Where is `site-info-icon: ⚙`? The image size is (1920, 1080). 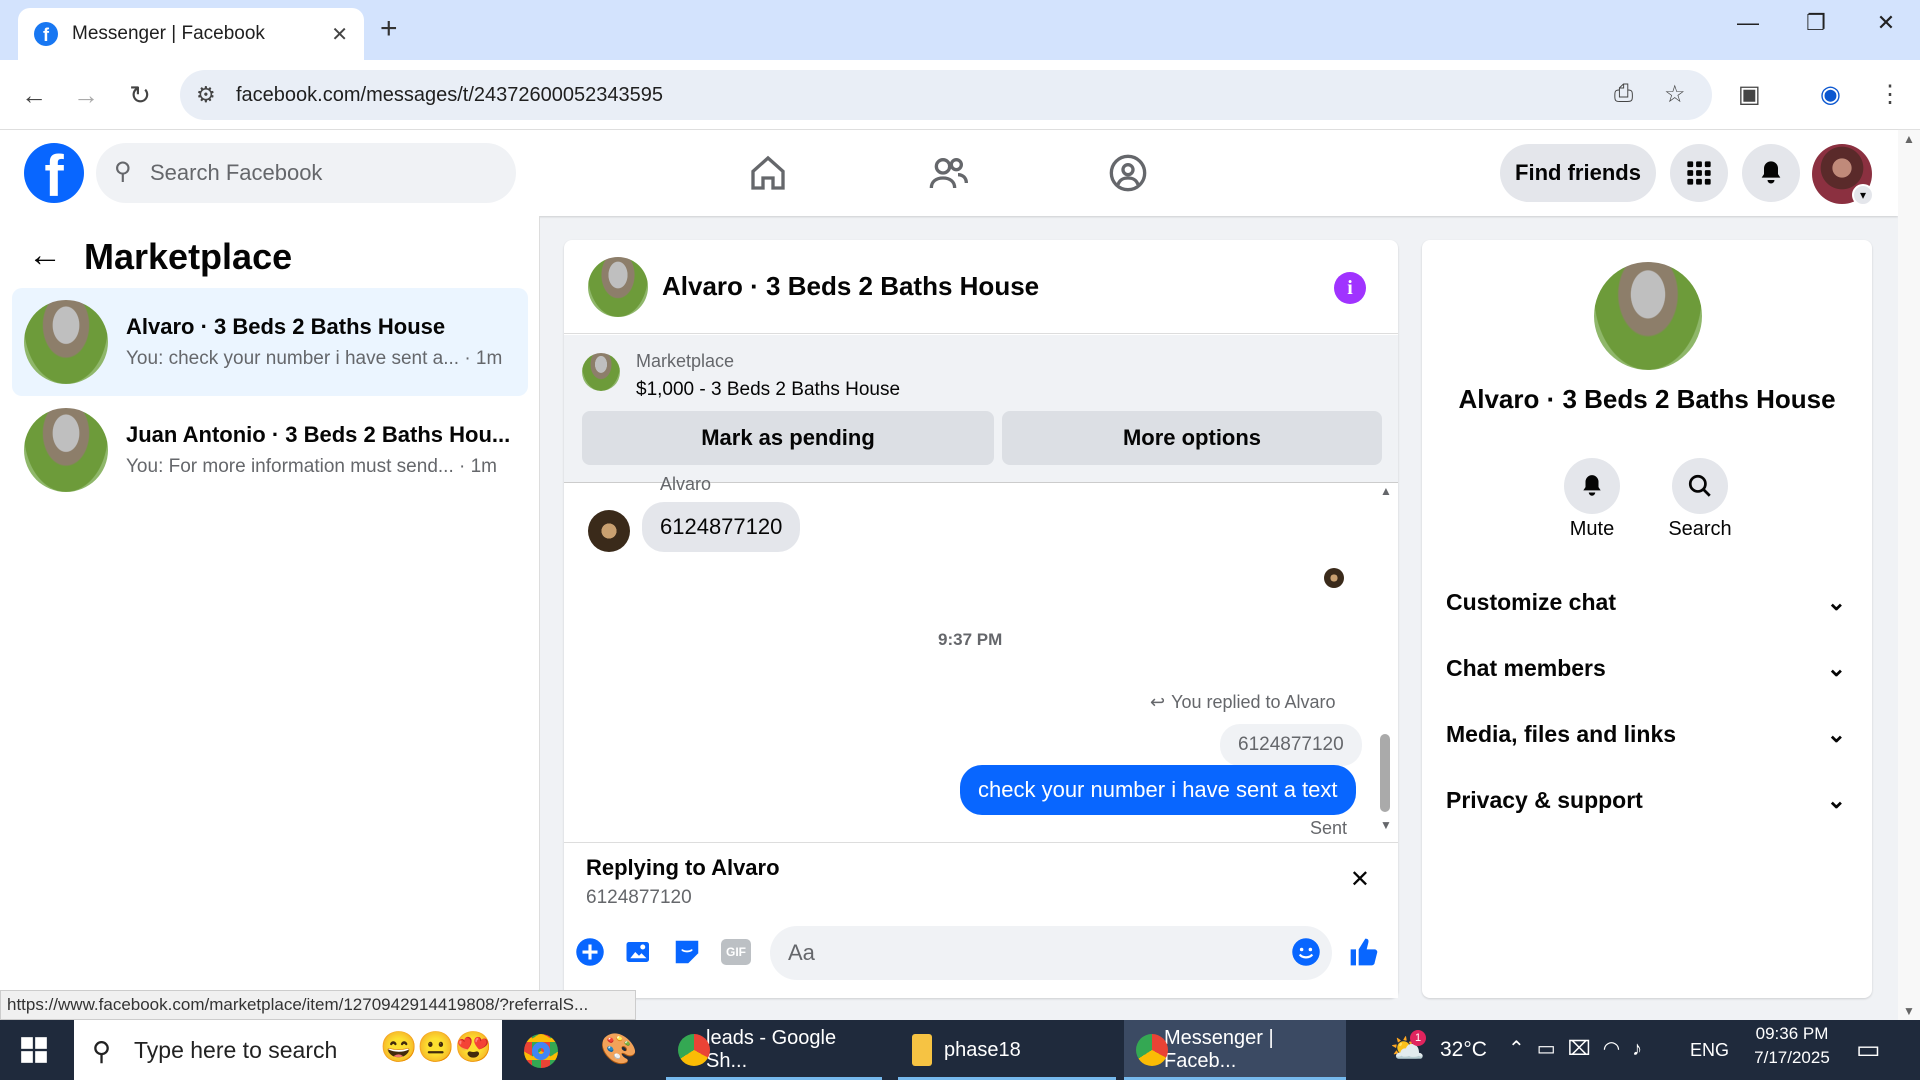 site-info-icon: ⚙ is located at coordinates (206, 95).